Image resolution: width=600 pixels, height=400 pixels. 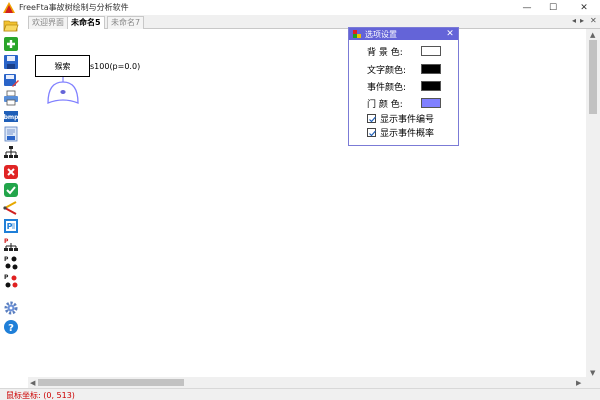 I want to click on horizontal-scroll-thumb, so click(x=111, y=382).